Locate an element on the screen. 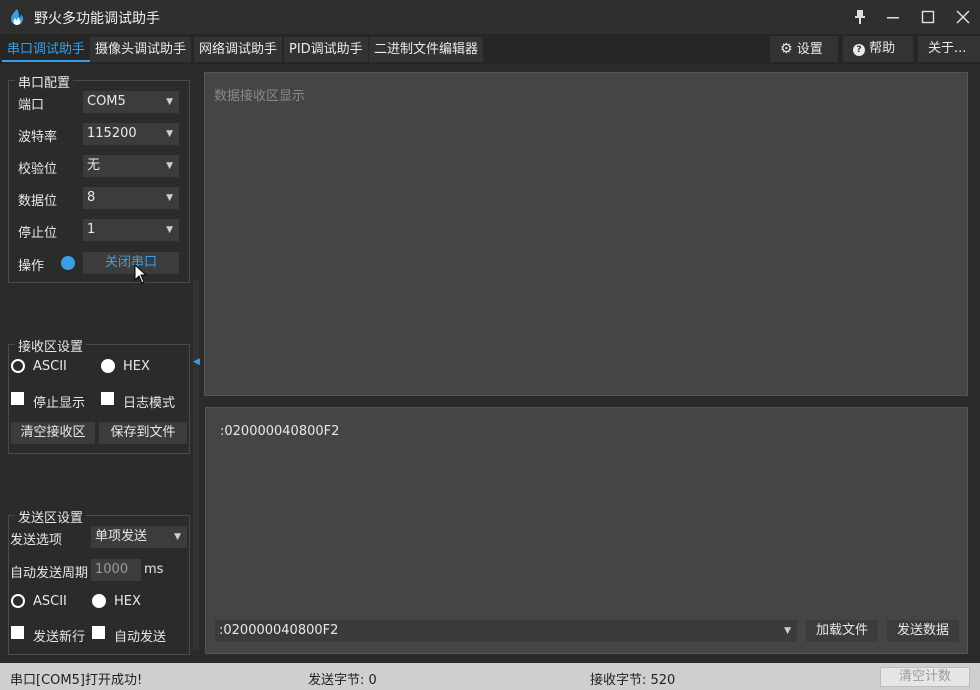 This screenshot has width=980, height=690. stop-display-label: 停止显示 is located at coordinates (59, 403).